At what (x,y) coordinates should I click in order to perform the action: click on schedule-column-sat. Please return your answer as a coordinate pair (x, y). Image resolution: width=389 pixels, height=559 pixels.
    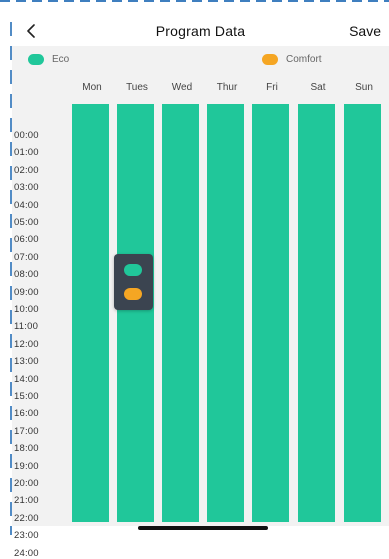
    Looking at the image, I should click on (316, 313).